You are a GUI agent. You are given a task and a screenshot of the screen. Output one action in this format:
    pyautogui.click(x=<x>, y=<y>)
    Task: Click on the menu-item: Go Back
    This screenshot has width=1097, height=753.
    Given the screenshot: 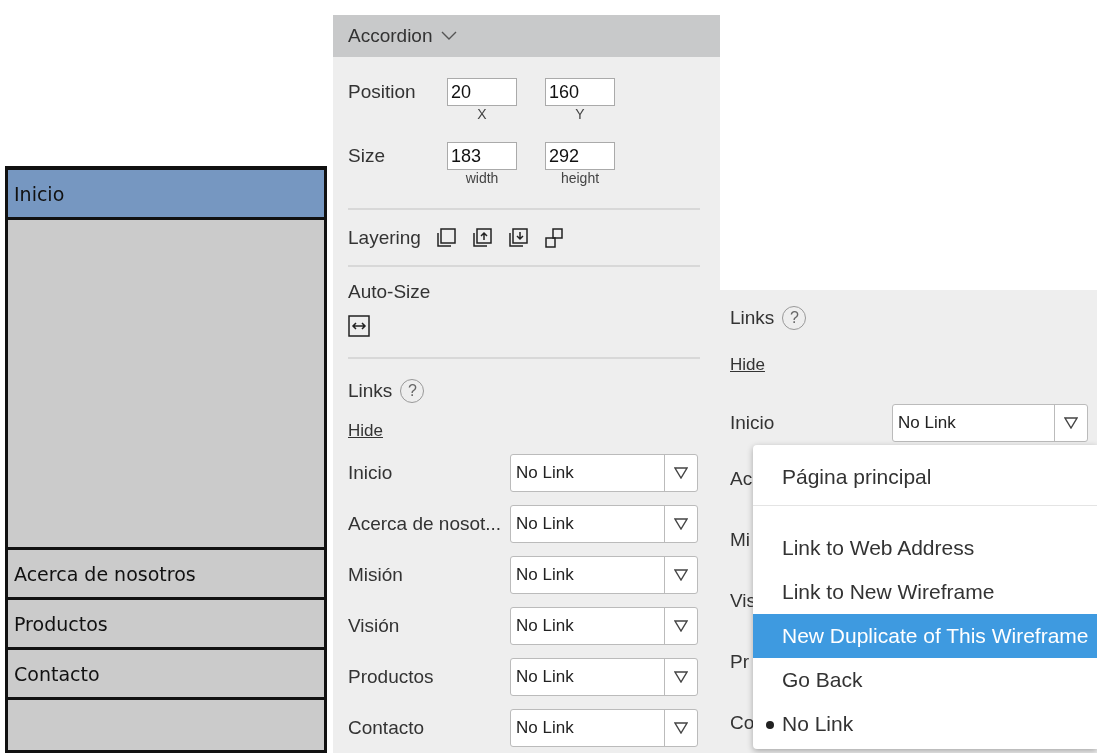 What is the action you would take?
    pyautogui.click(x=925, y=680)
    